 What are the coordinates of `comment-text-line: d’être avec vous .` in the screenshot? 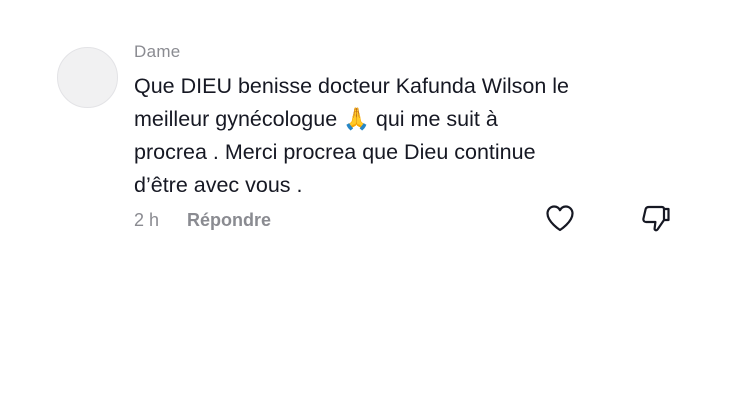 It's located at (218, 185).